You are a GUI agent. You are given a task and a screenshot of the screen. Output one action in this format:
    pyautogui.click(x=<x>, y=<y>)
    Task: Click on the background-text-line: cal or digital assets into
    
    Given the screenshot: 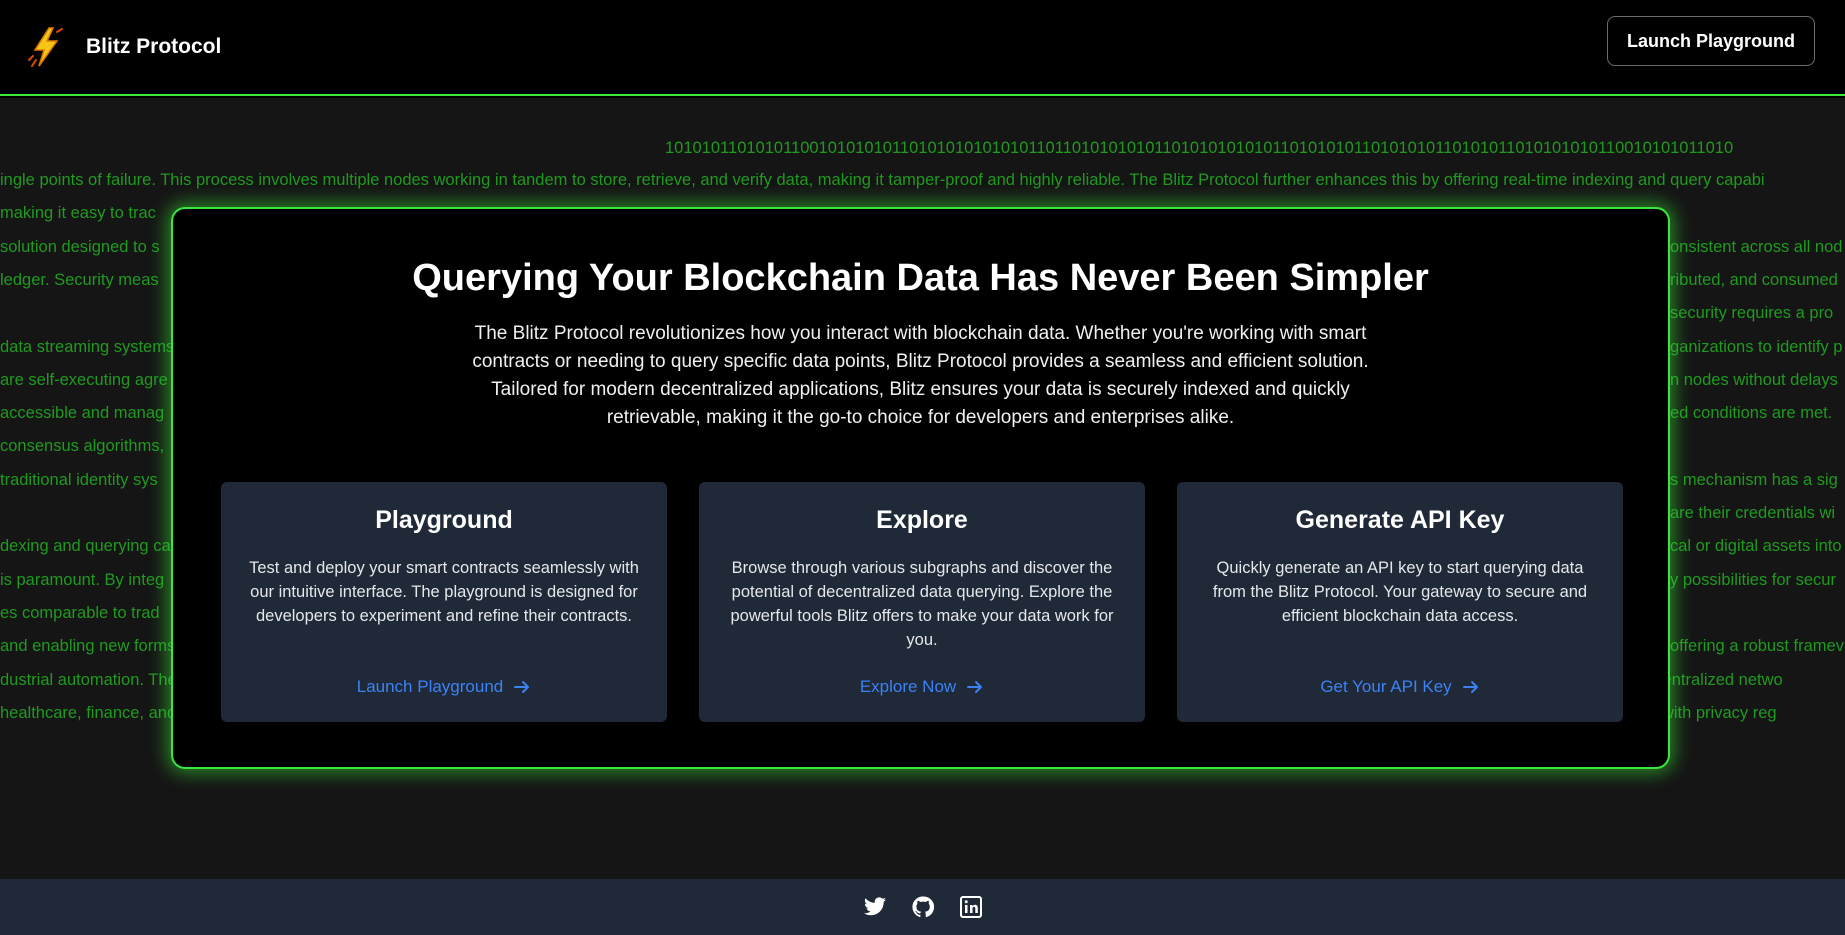 What is the action you would take?
    pyautogui.click(x=1756, y=546)
    